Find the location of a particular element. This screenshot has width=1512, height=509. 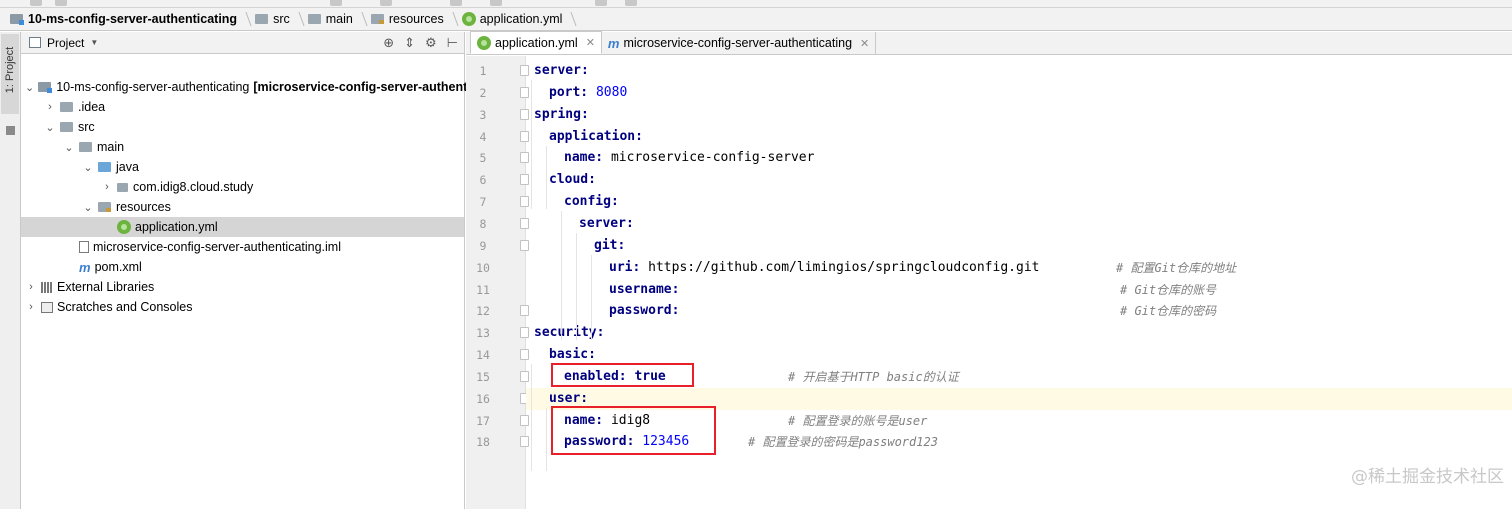

yaml-comment: # 配置Git仓库的地址 is located at coordinates (1176, 267).